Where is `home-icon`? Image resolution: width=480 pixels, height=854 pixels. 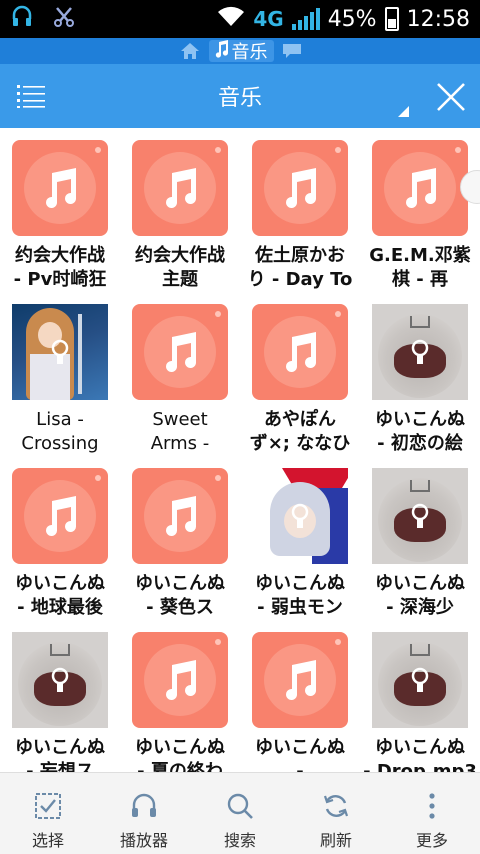 home-icon is located at coordinates (190, 51).